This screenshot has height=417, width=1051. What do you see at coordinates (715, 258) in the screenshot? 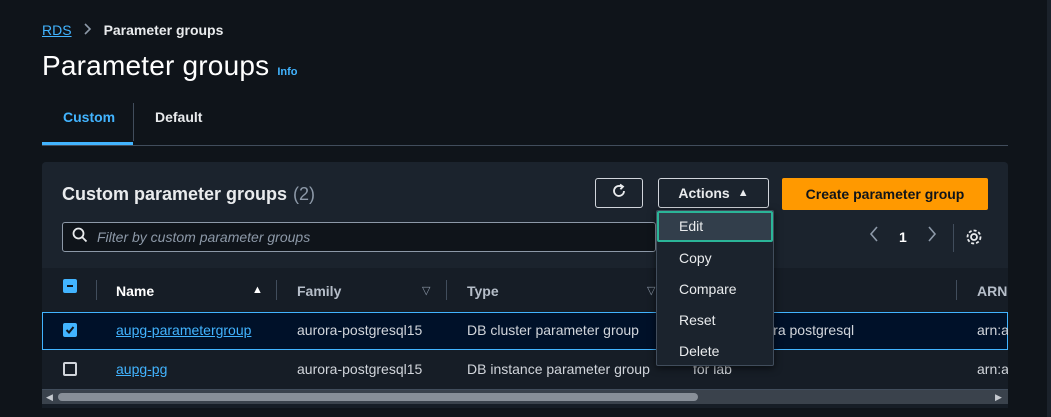
I see `menu-item-copy: Copy` at bounding box center [715, 258].